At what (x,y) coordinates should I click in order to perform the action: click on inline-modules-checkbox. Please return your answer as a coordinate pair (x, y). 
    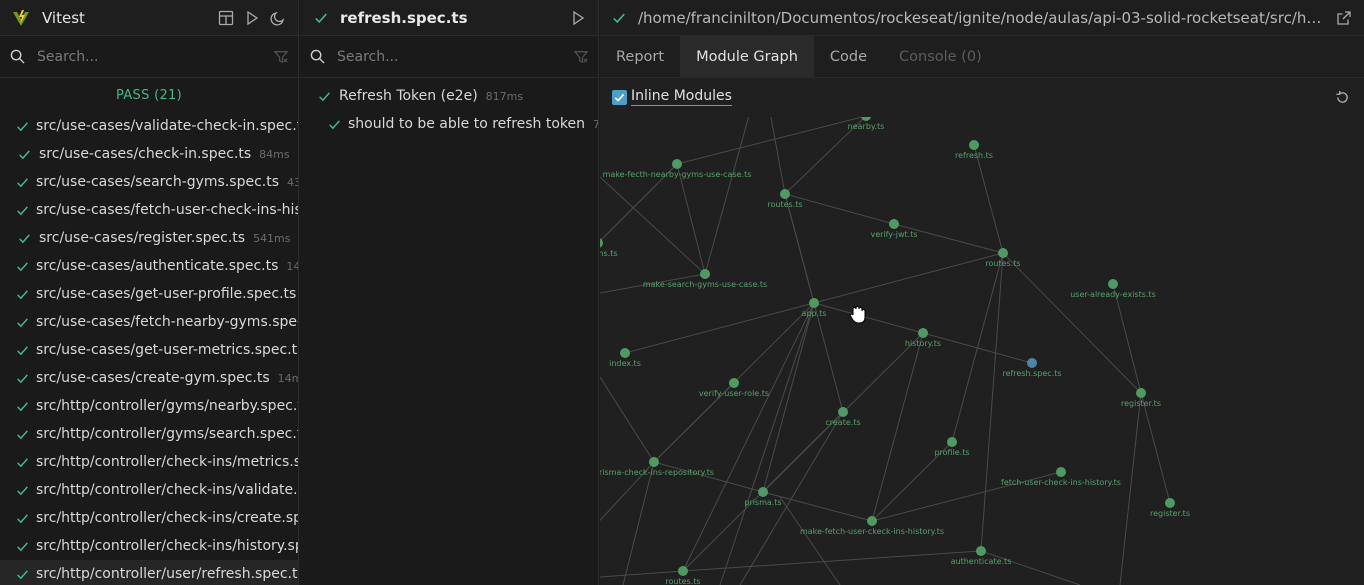
    Looking at the image, I should click on (619, 97).